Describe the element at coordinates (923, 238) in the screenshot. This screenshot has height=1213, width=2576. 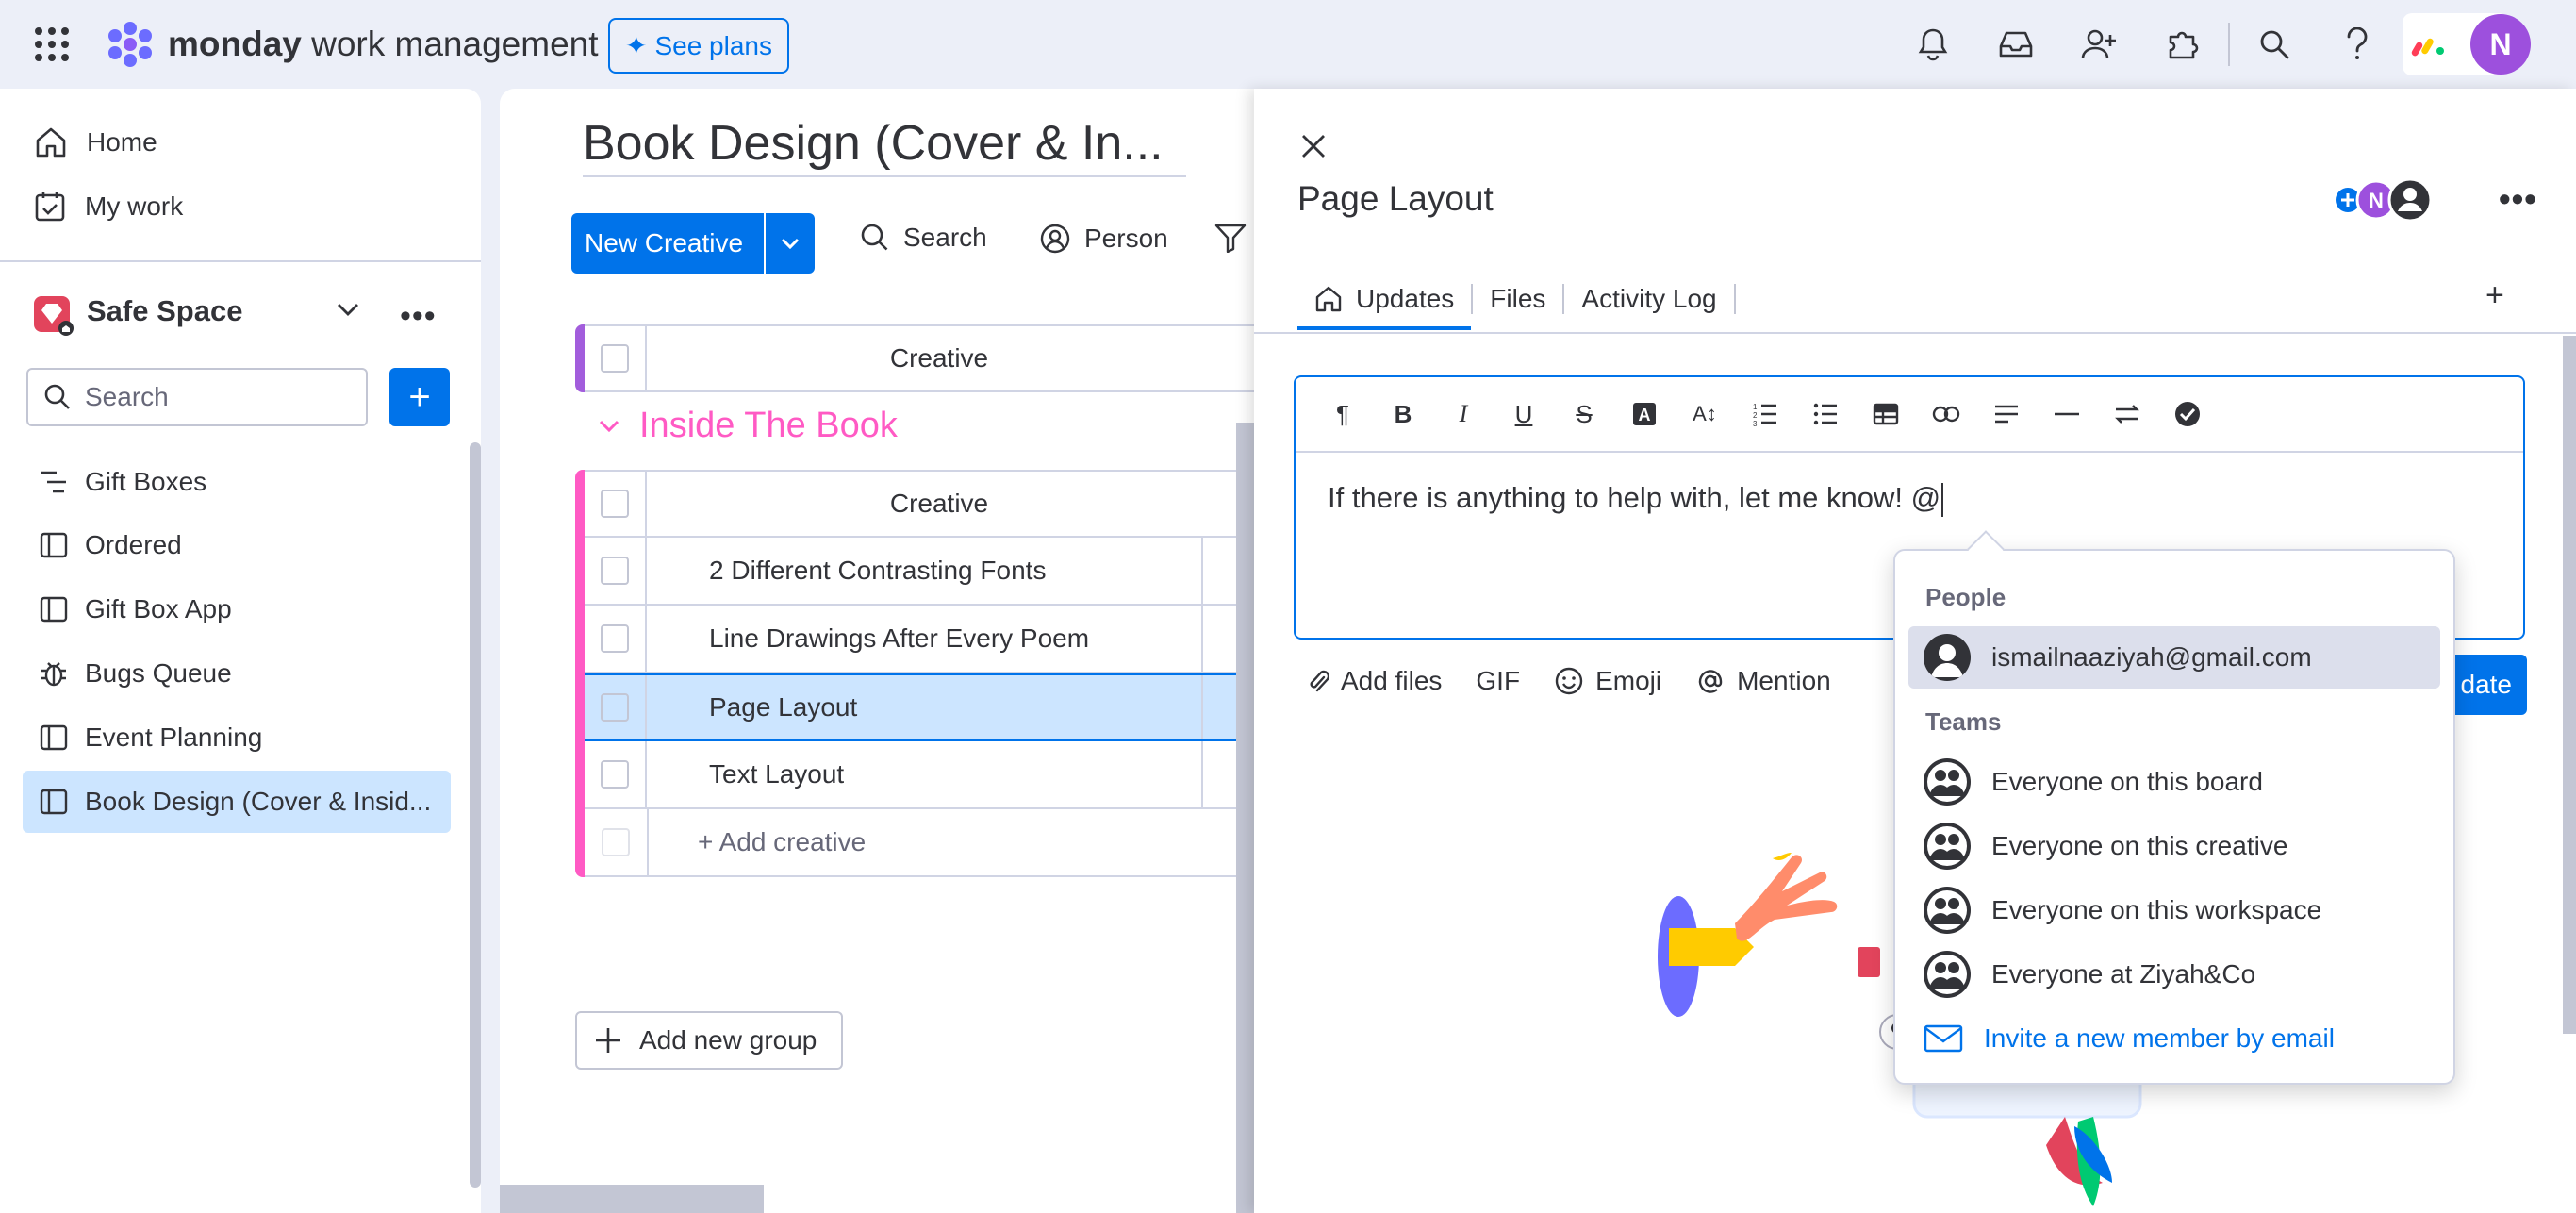
I see `board-search-button: Search` at that location.